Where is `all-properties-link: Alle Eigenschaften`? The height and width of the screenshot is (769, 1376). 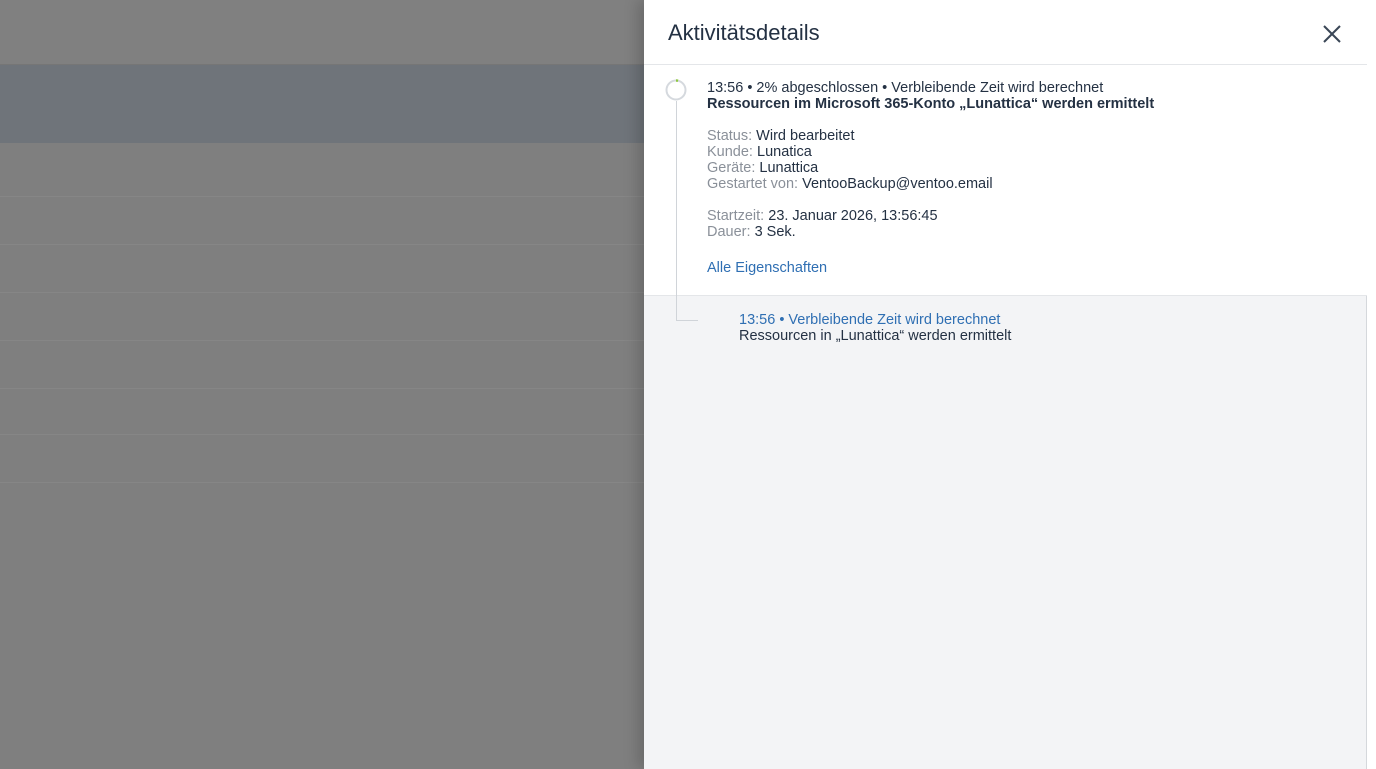
all-properties-link: Alle Eigenschaften is located at coordinates (767, 268).